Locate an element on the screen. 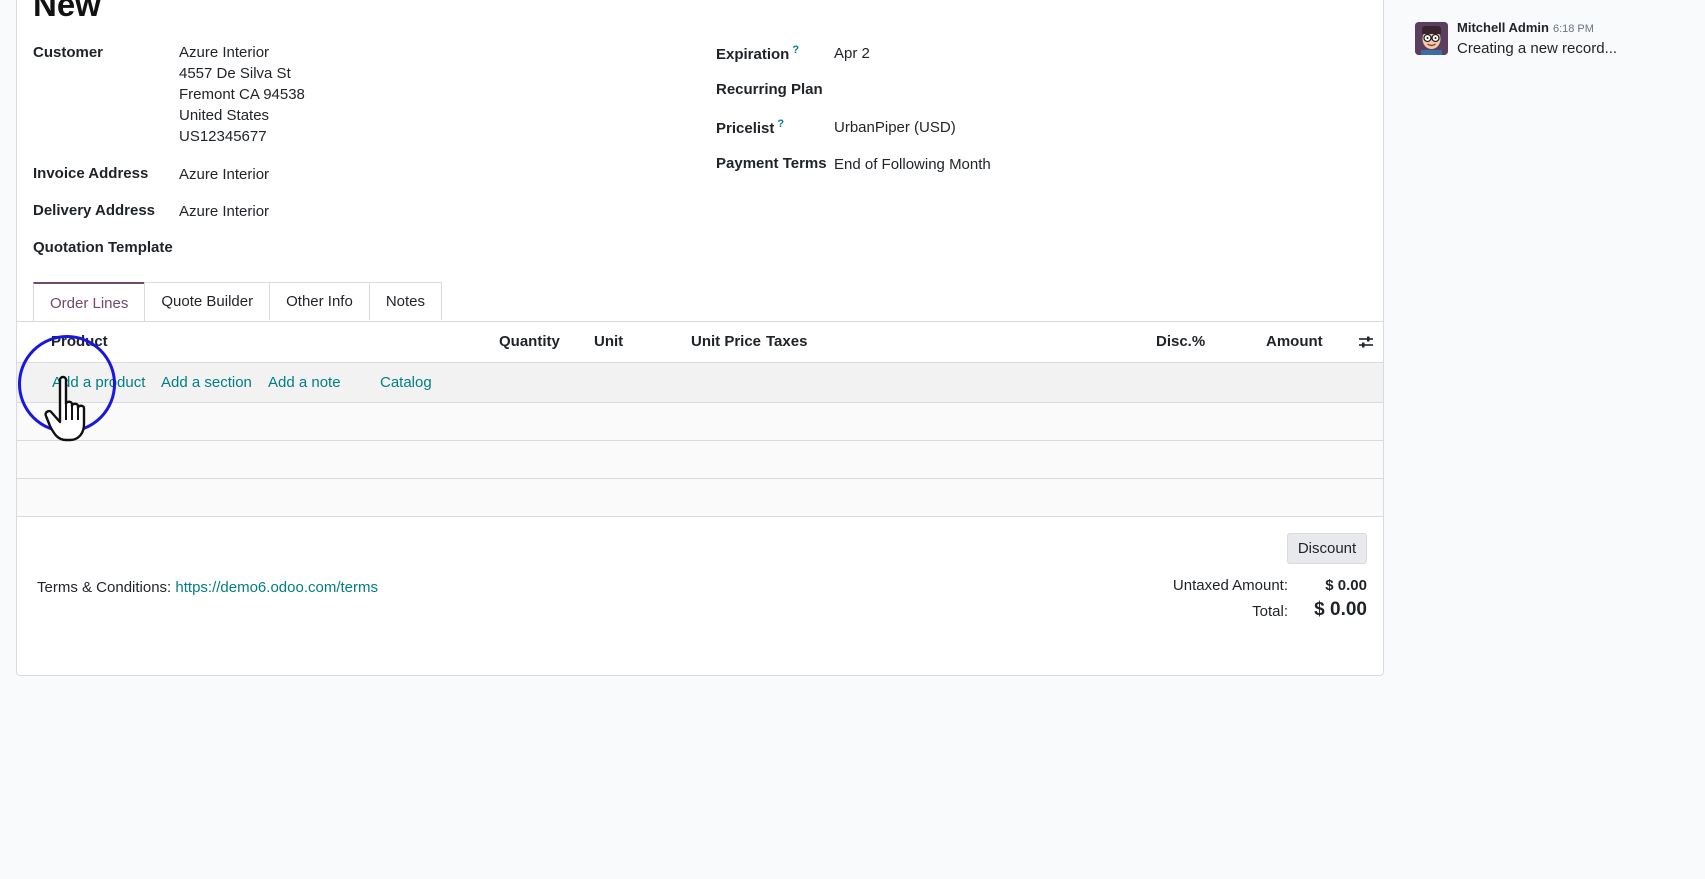 The height and width of the screenshot is (879, 1705). column-unit-price: Unit Price is located at coordinates (726, 341).